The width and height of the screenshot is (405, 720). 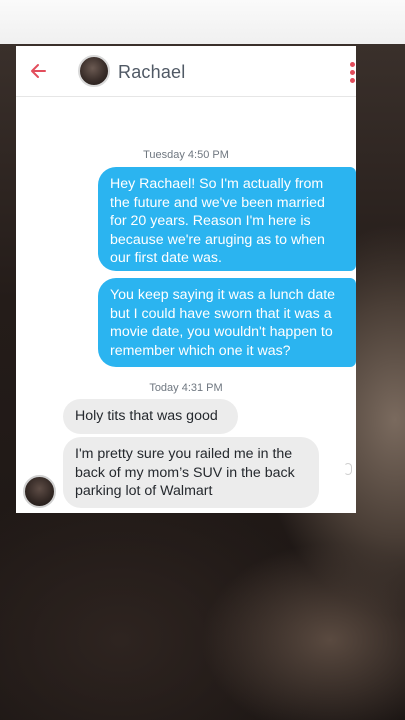 I want to click on chat-header: Rachael, so click(x=186, y=71).